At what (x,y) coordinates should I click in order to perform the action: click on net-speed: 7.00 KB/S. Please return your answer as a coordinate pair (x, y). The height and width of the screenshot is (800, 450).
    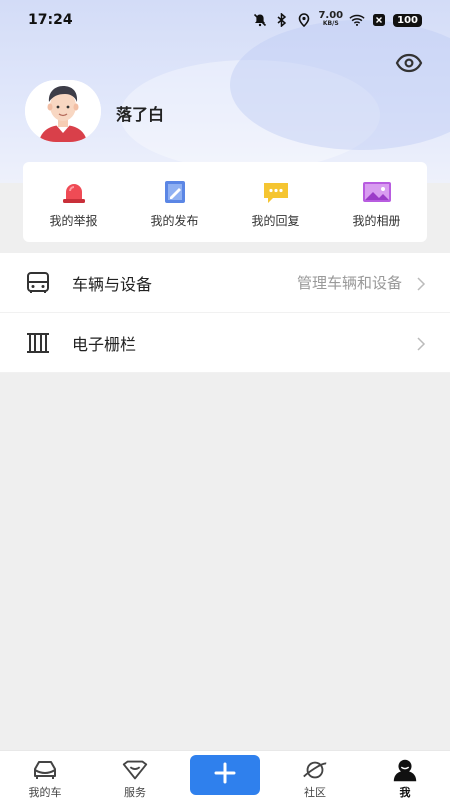
    Looking at the image, I should click on (331, 19).